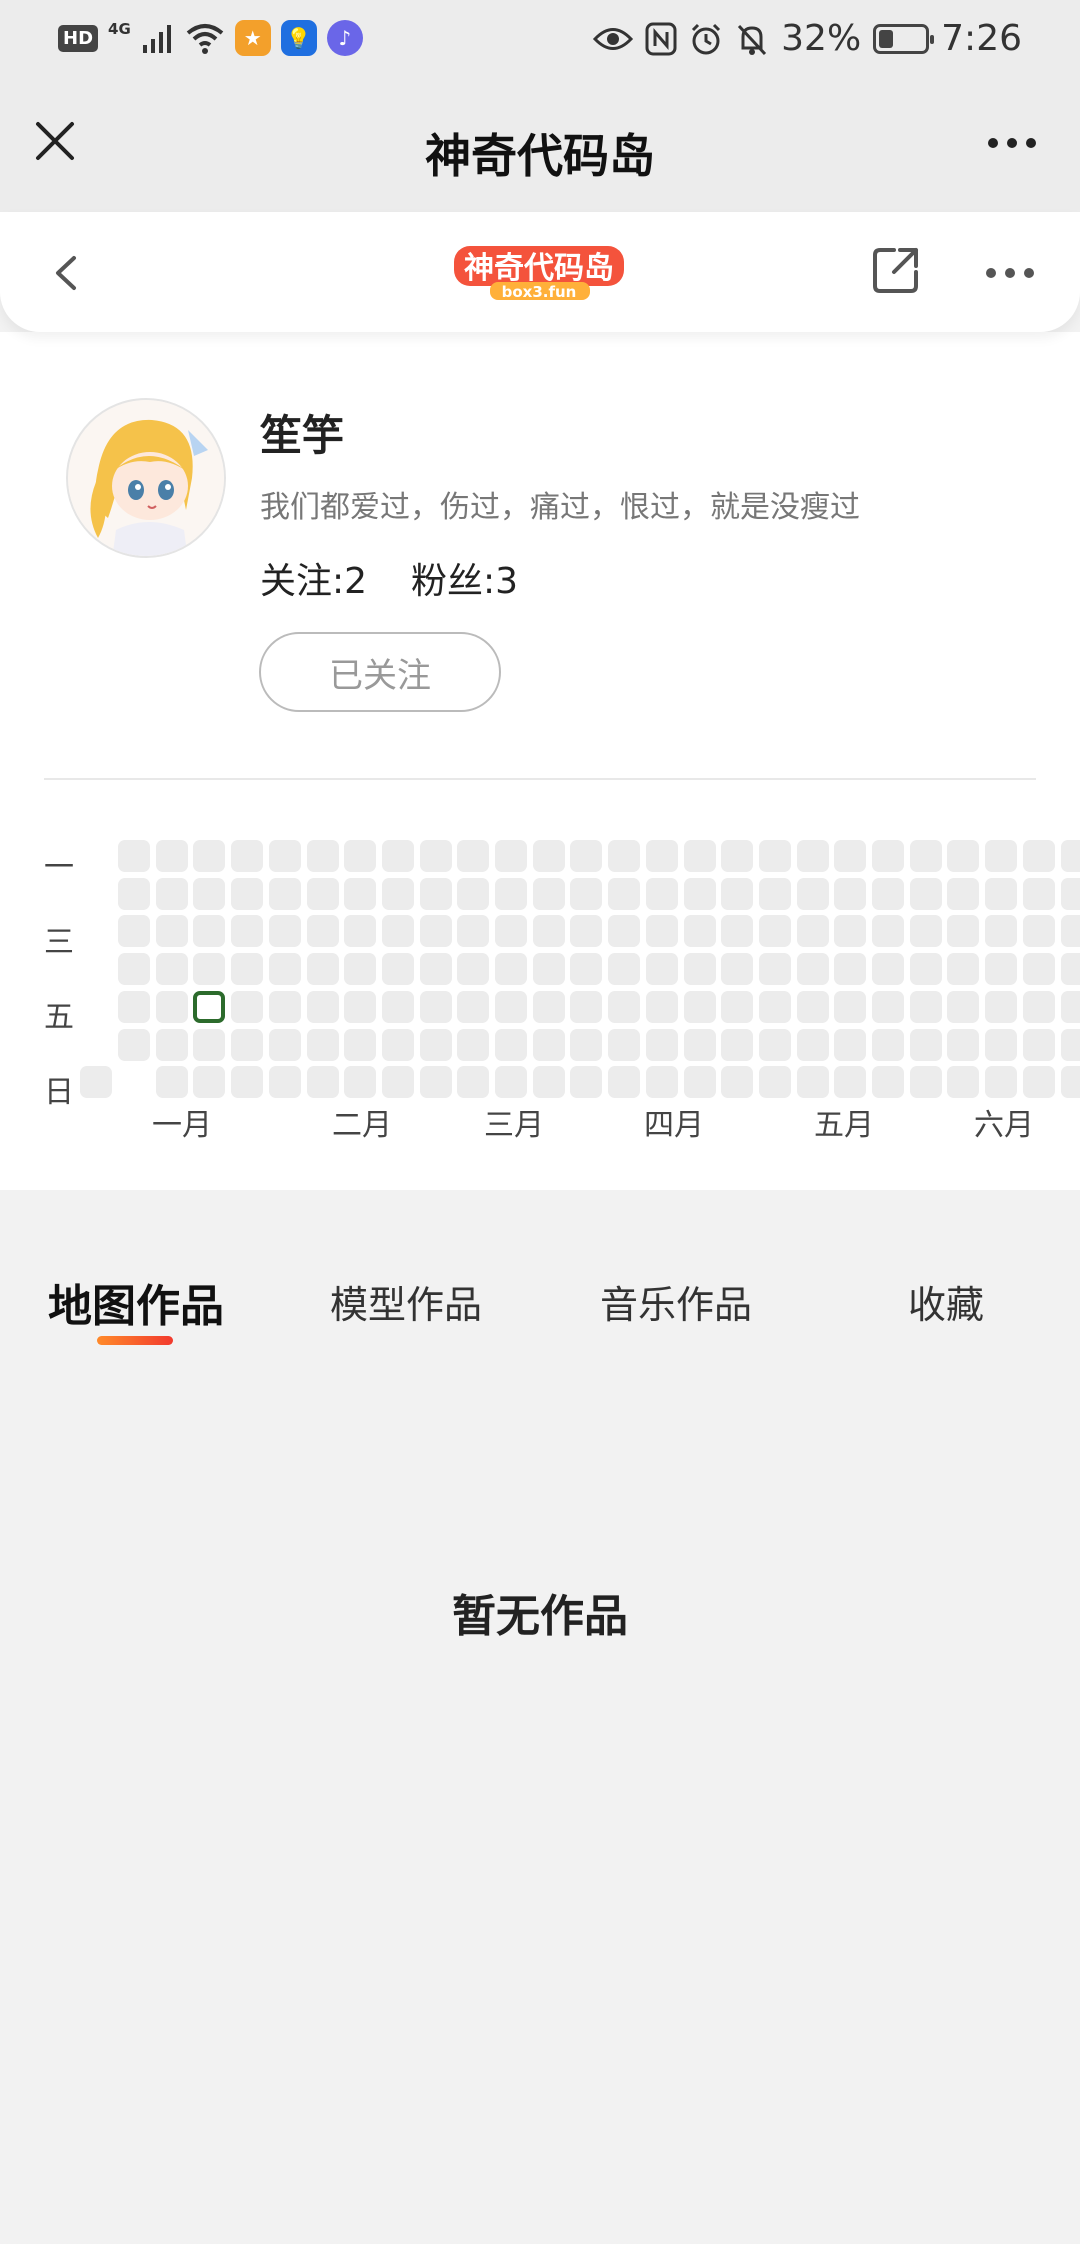 This screenshot has height=2244, width=1080. What do you see at coordinates (205, 39) in the screenshot?
I see `wifi-icon` at bounding box center [205, 39].